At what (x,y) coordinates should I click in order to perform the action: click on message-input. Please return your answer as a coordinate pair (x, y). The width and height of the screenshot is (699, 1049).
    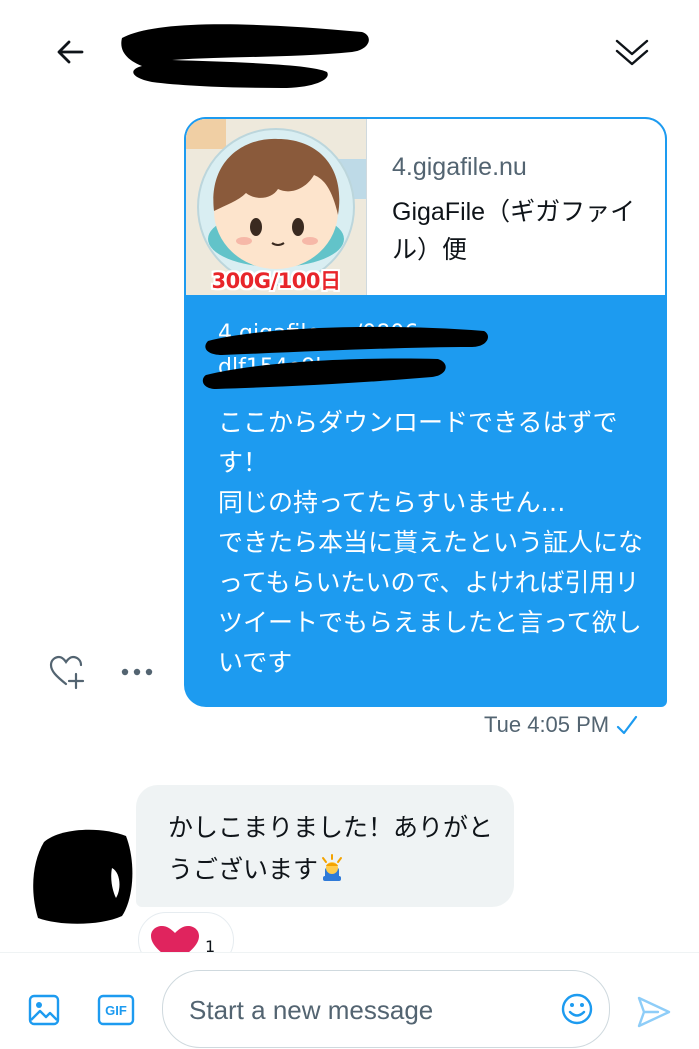
    Looking at the image, I should click on (369, 1010).